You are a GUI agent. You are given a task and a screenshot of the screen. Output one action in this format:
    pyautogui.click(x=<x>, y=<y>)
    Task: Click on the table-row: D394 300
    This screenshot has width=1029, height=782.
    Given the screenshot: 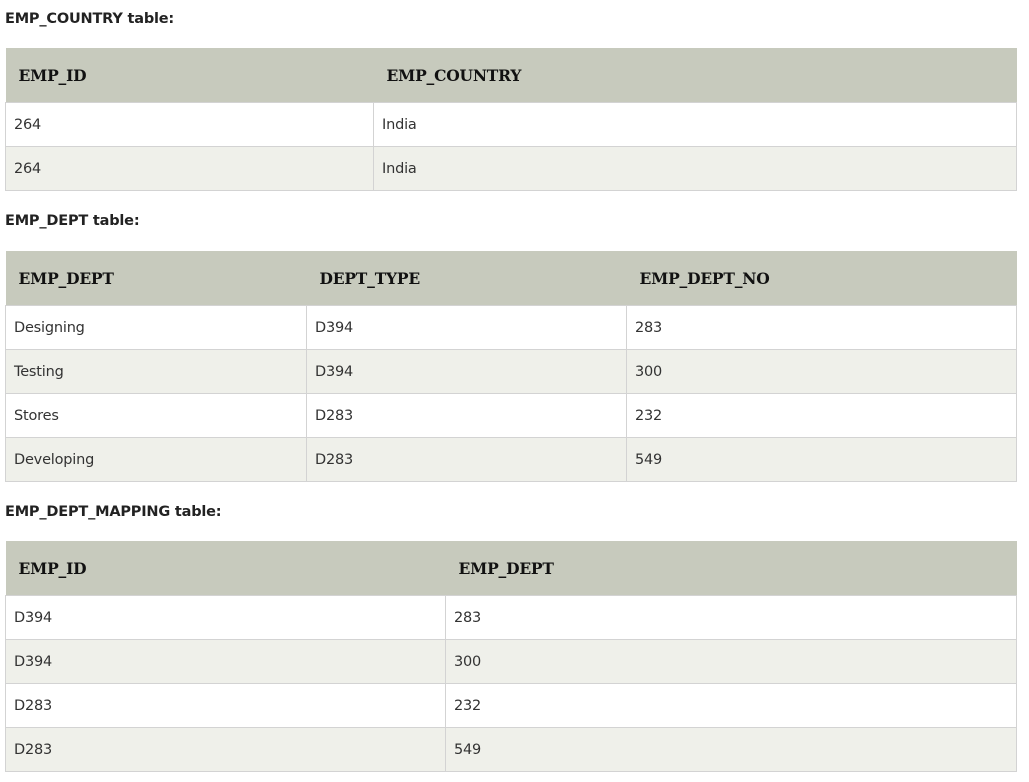 What is the action you would take?
    pyautogui.click(x=511, y=661)
    